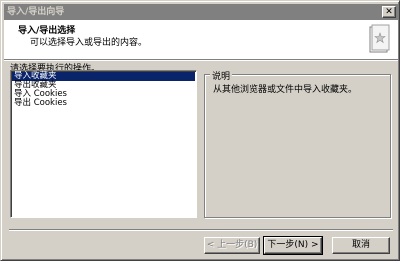 This screenshot has height=261, width=400. What do you see at coordinates (89, 43) in the screenshot?
I see `header-subtitle: 可以选择导入或导出的内容。` at bounding box center [89, 43].